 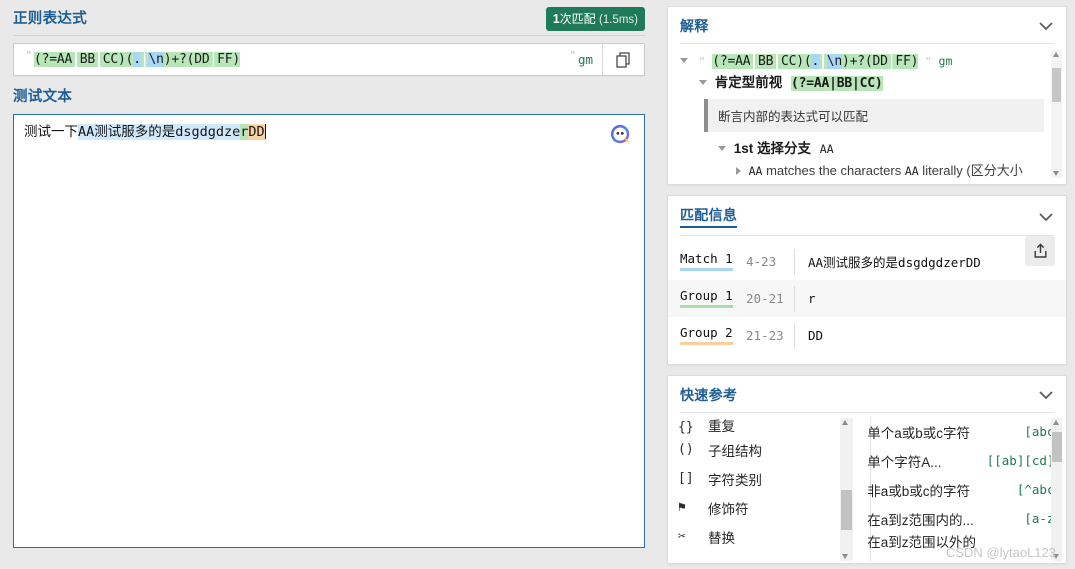 What do you see at coordinates (686, 449) in the screenshot?
I see `quick-ref-category-icon: ()` at bounding box center [686, 449].